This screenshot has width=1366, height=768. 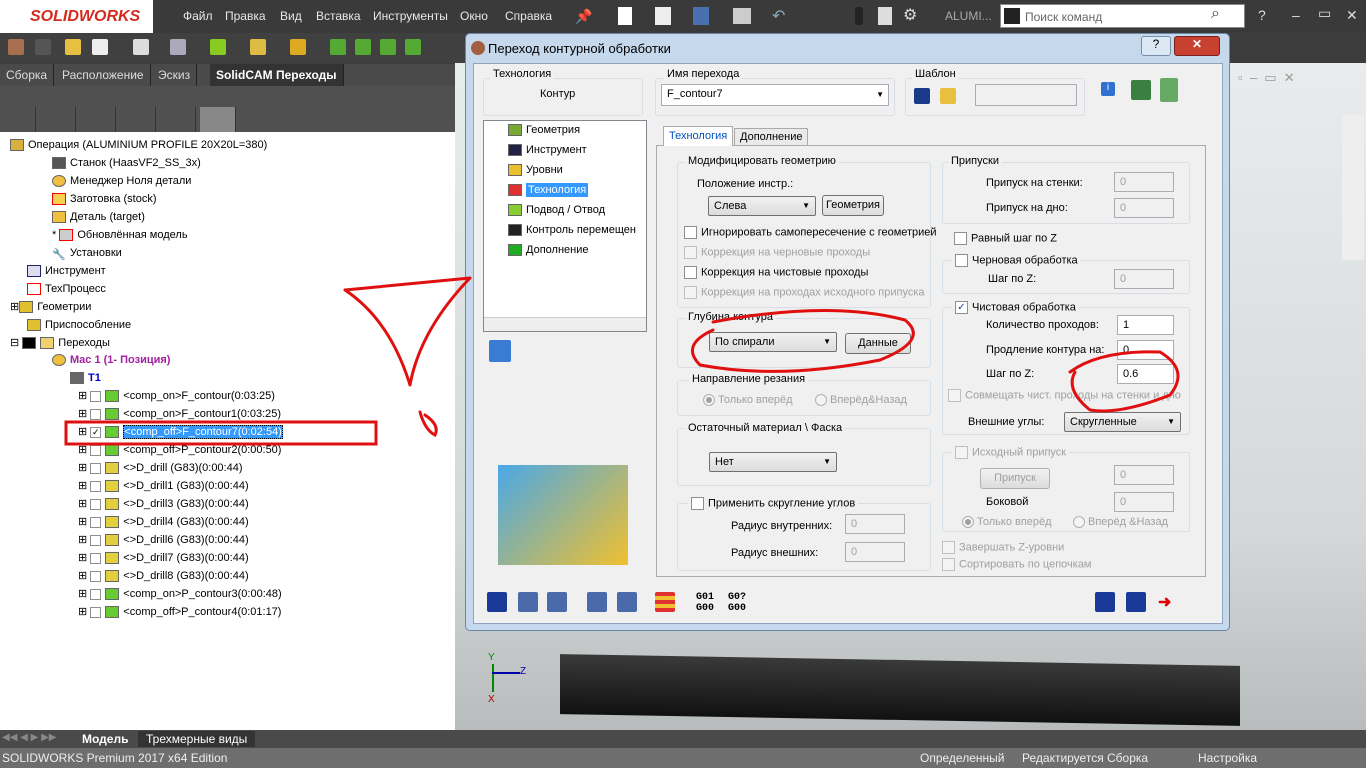 I want to click on tree-operation-item: ⊞ <comp_off>P_contour2(0:00:50), so click(x=179, y=450).